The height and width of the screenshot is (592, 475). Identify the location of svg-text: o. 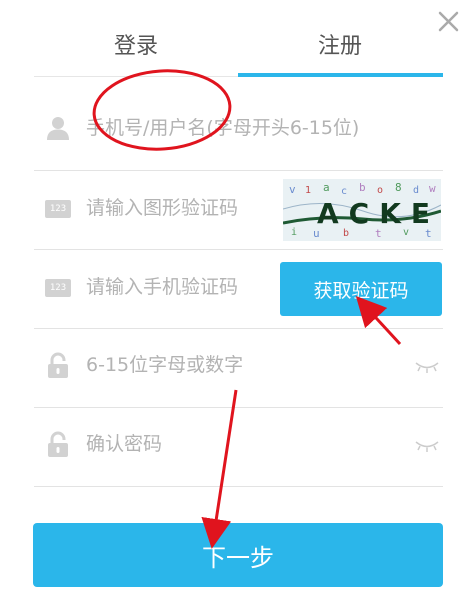
(380, 190).